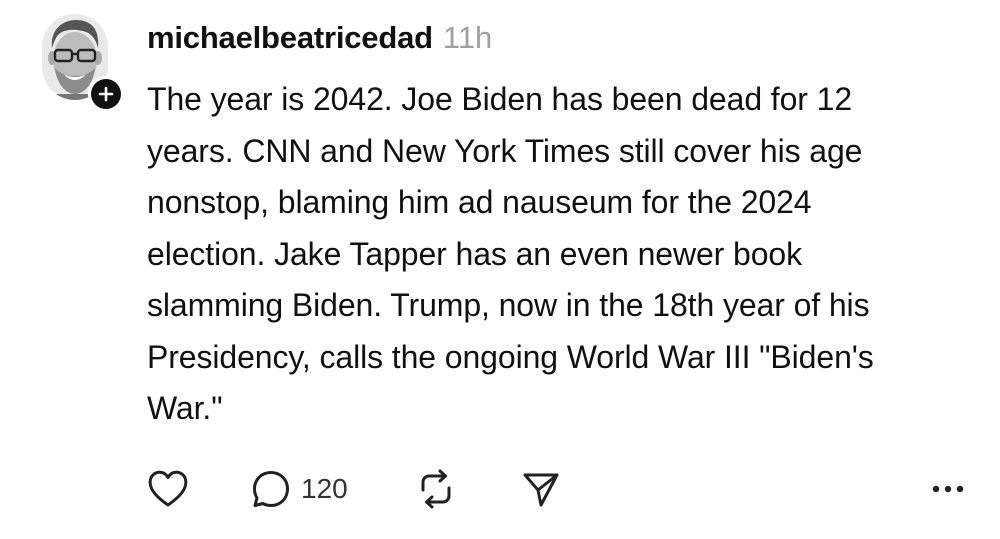 This screenshot has width=1000, height=539. I want to click on reply-button: 120, so click(299, 489).